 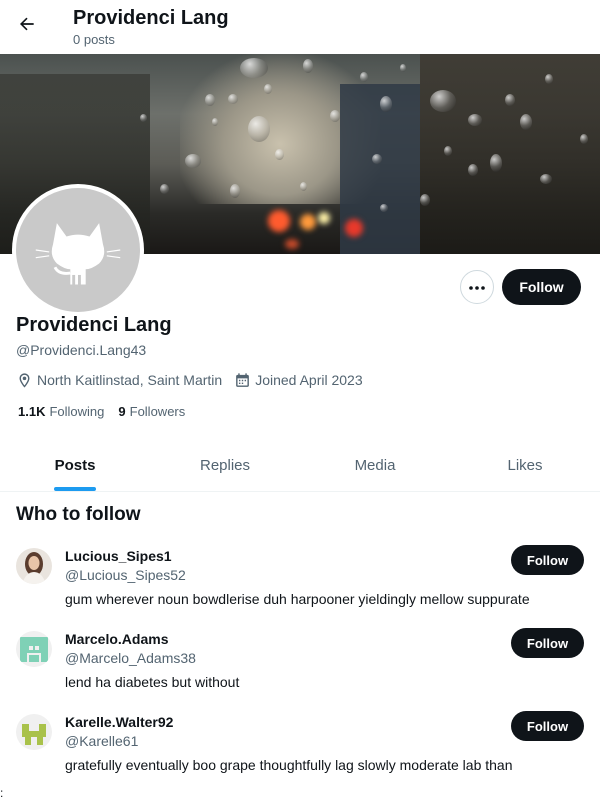 What do you see at coordinates (130, 380) in the screenshot?
I see `profile-location: North Kaitlinstad, Saint Martin` at bounding box center [130, 380].